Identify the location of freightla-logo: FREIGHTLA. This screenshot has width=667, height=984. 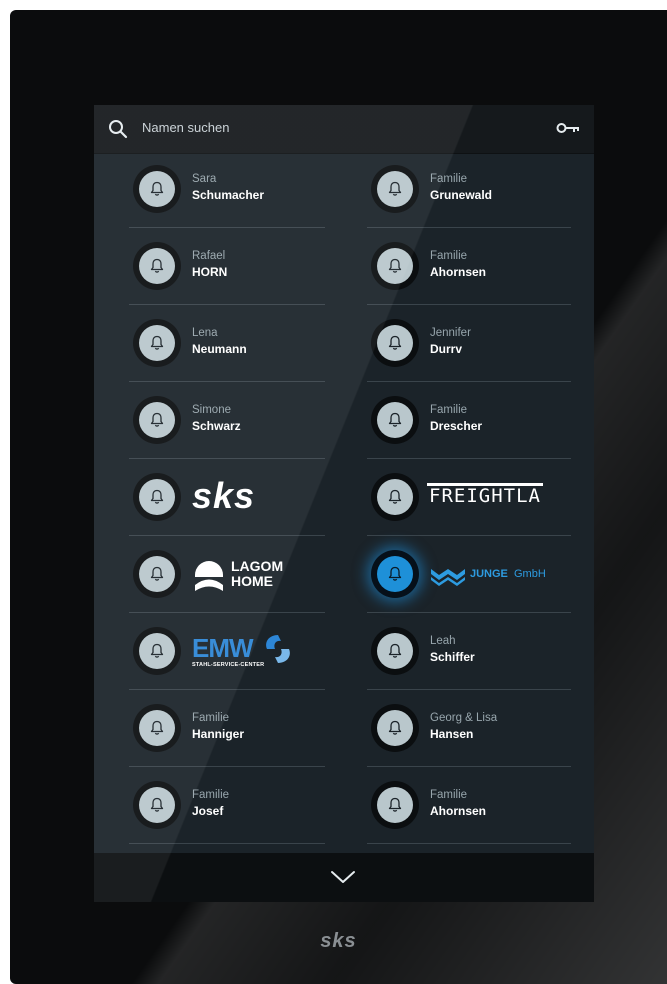
(485, 495).